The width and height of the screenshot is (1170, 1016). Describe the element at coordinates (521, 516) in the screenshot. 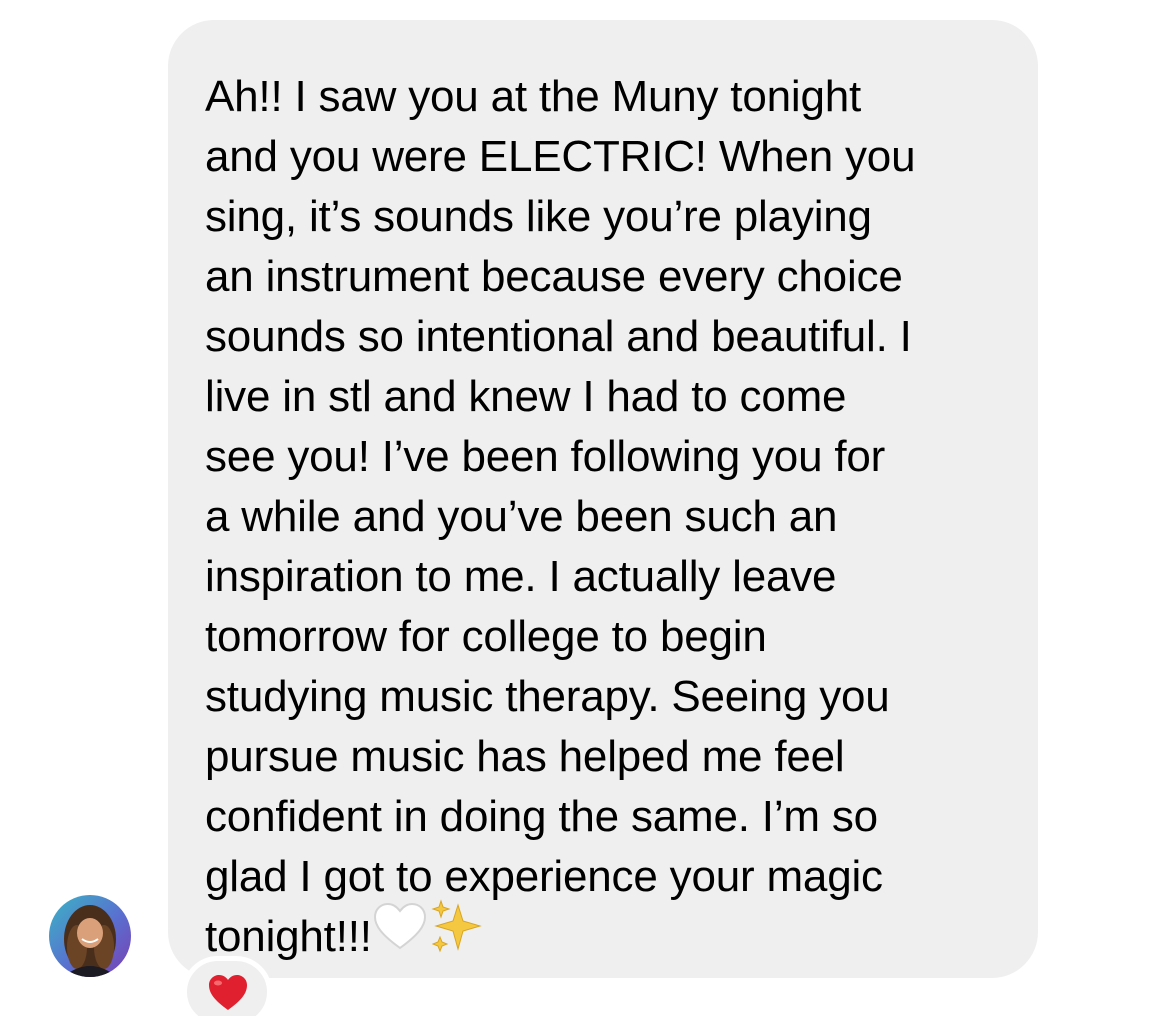

I see `message-line: a while and you’ve been such an` at that location.